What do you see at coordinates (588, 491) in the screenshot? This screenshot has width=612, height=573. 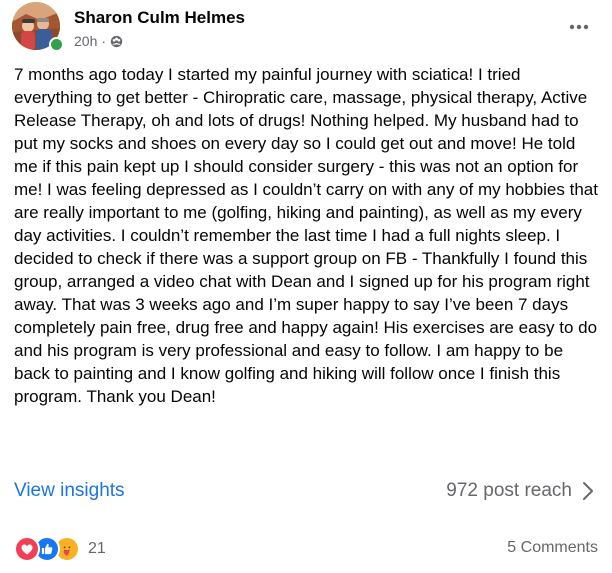 I see `chevron-right-icon` at bounding box center [588, 491].